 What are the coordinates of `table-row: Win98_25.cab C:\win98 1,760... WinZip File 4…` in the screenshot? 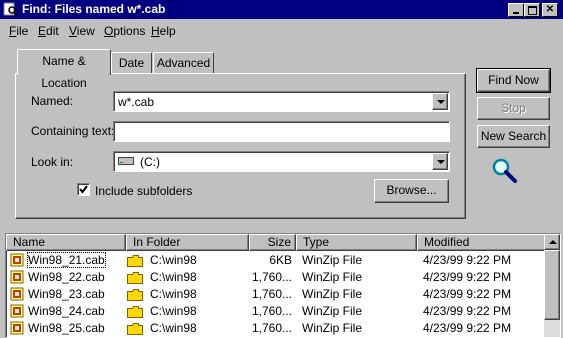 It's located at (276, 328).